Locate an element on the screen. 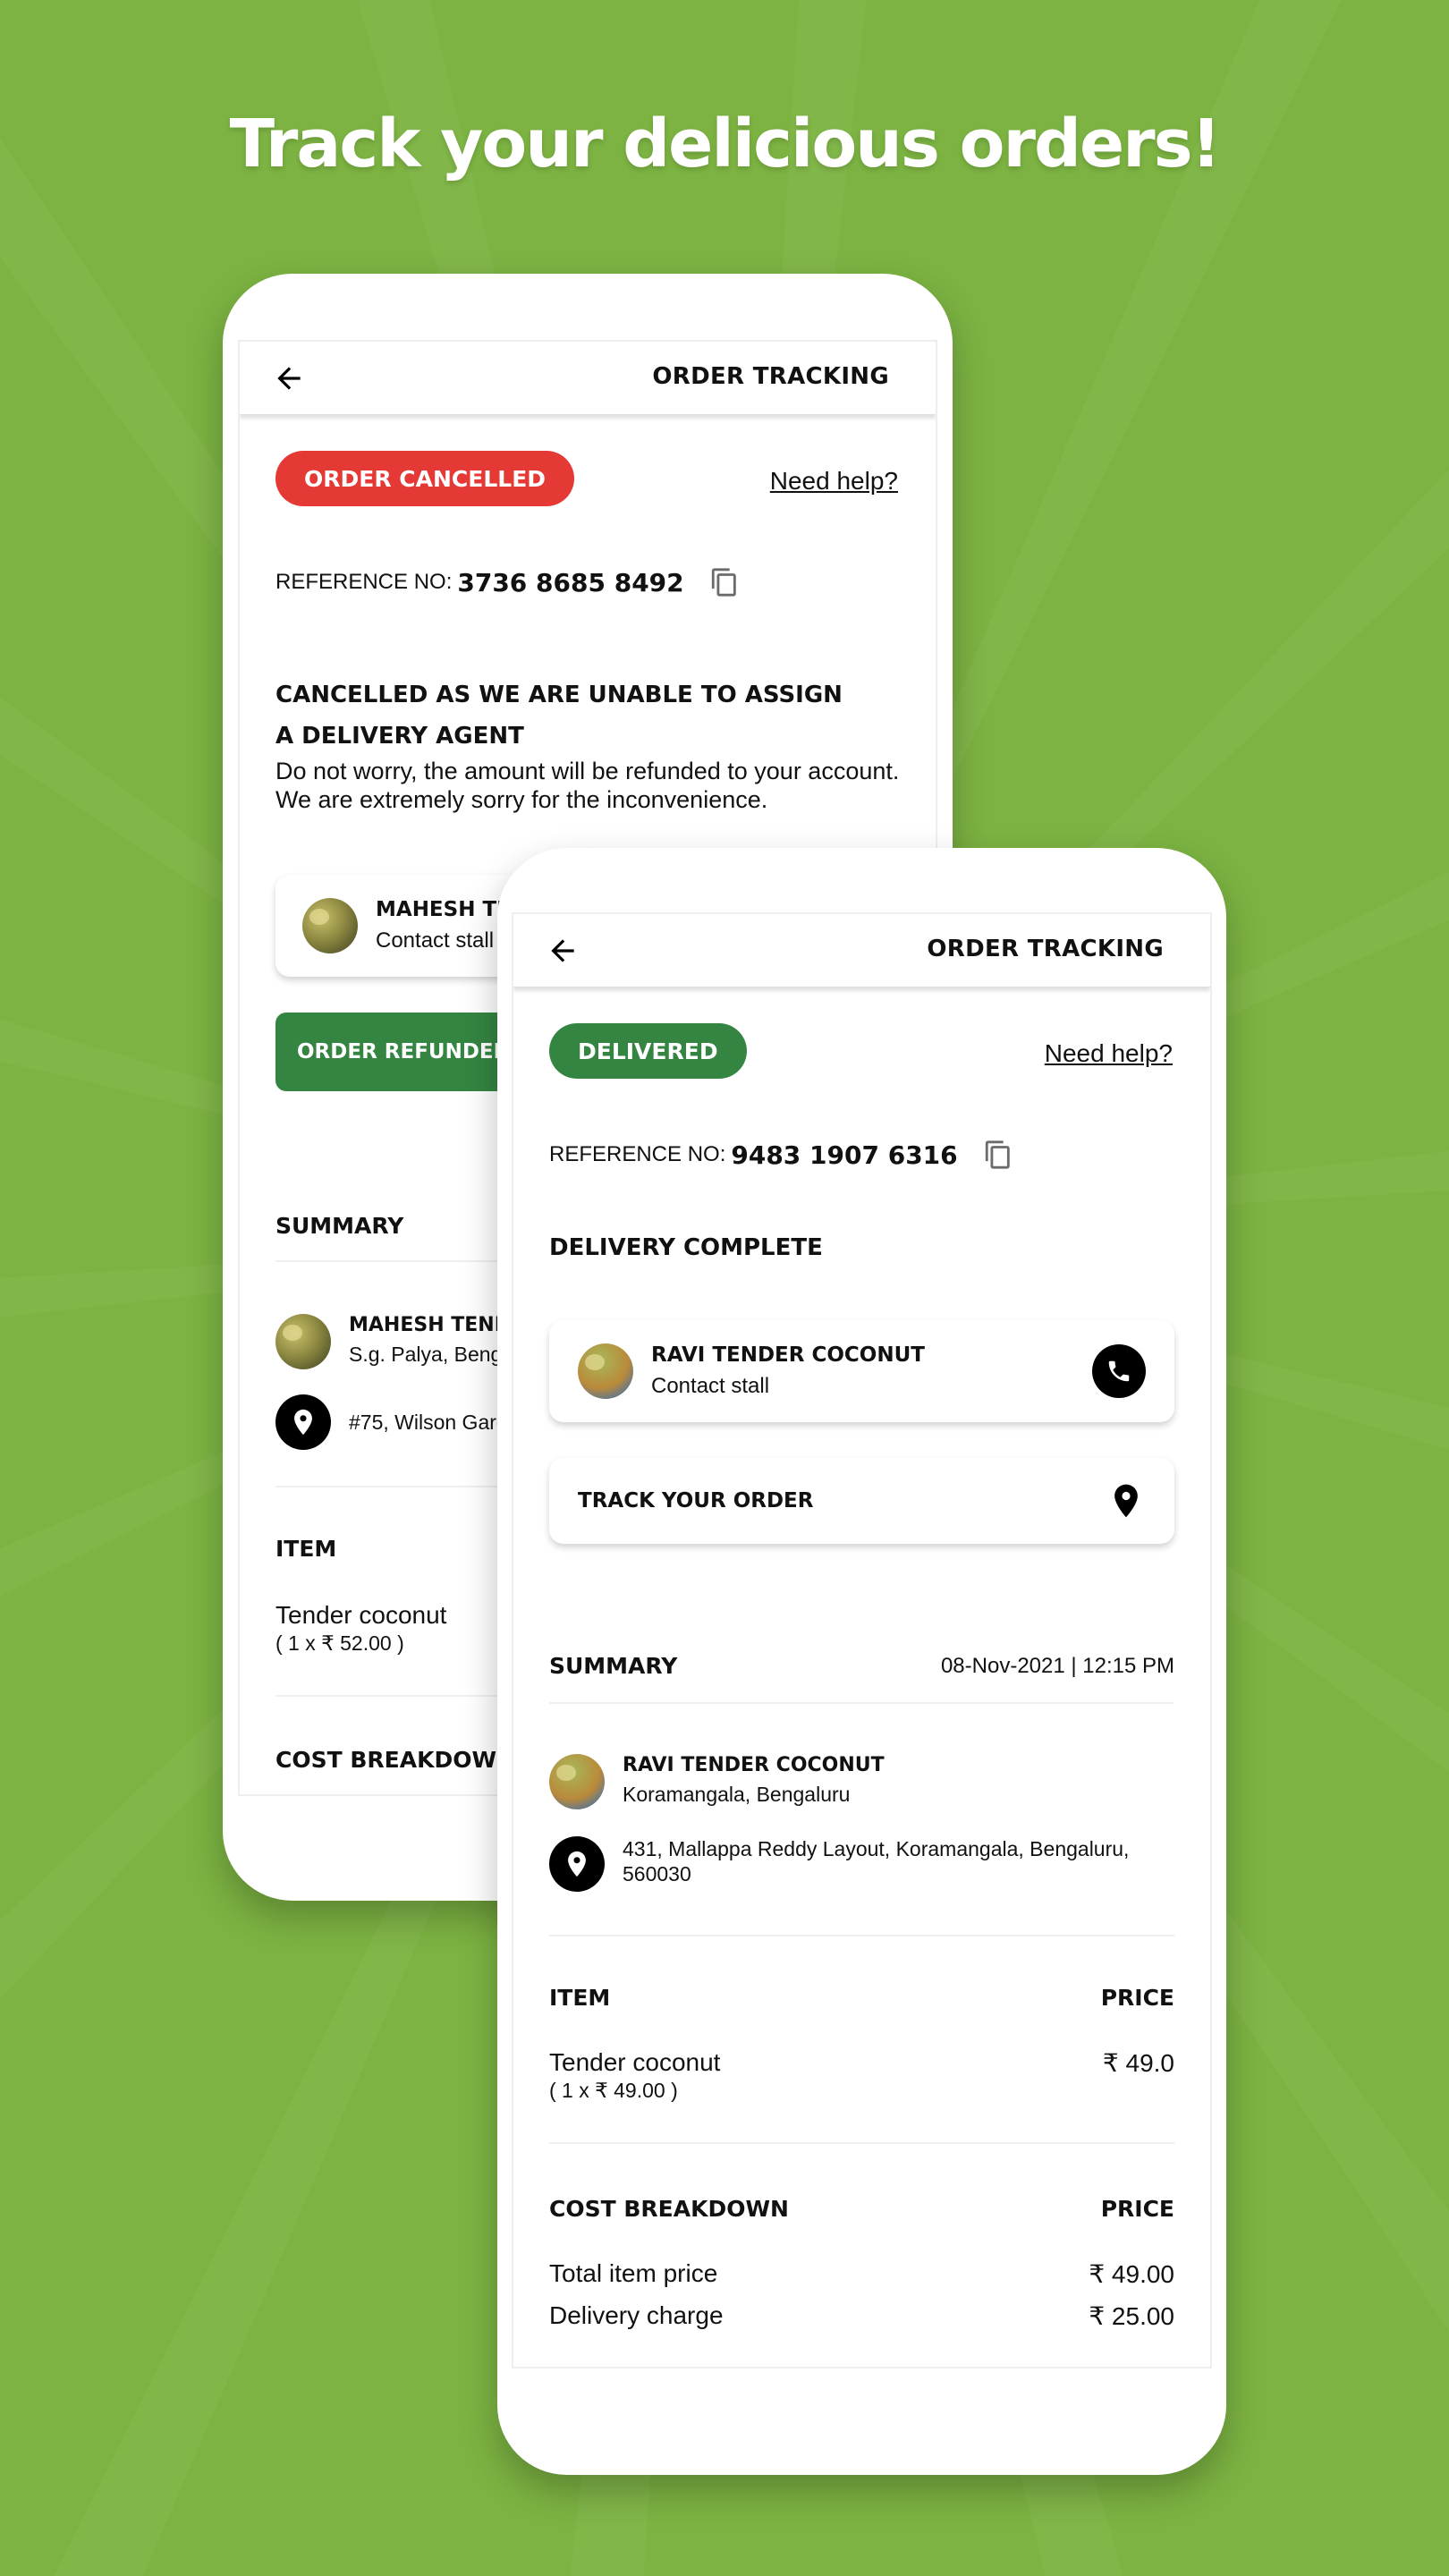 The height and width of the screenshot is (2576, 1449). reference-number: 3736 8685 8492 is located at coordinates (570, 582).